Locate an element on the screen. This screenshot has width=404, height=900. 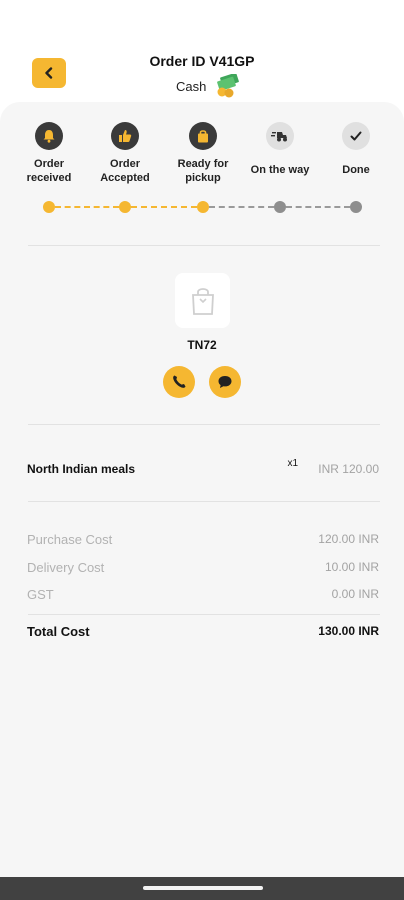
order-id-title: Order ID V41GP is located at coordinates (202, 61).